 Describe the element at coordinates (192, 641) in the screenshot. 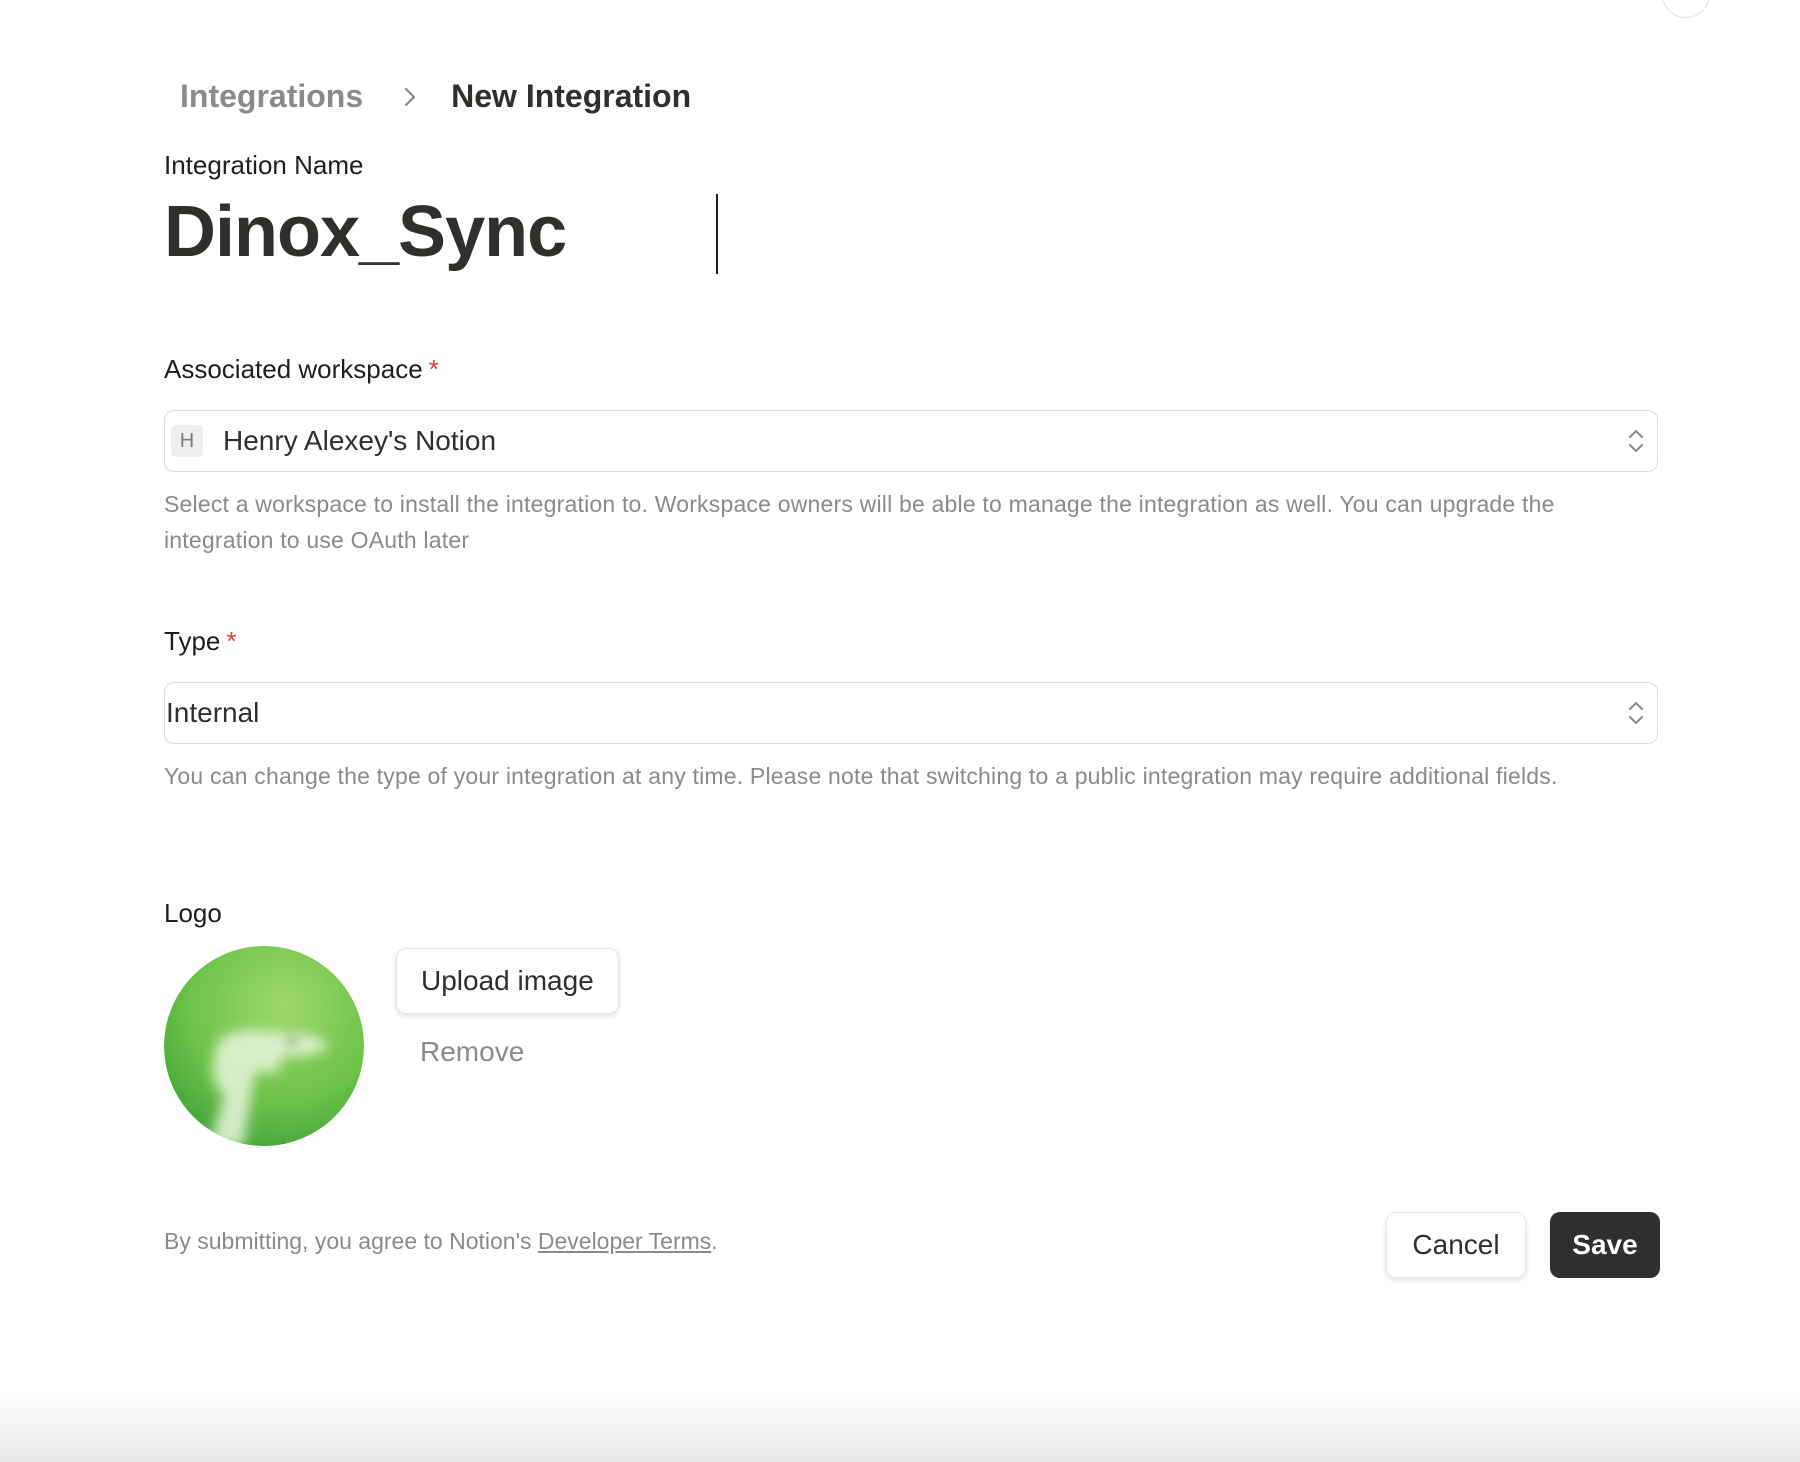

I see `type-label-text: Type` at that location.